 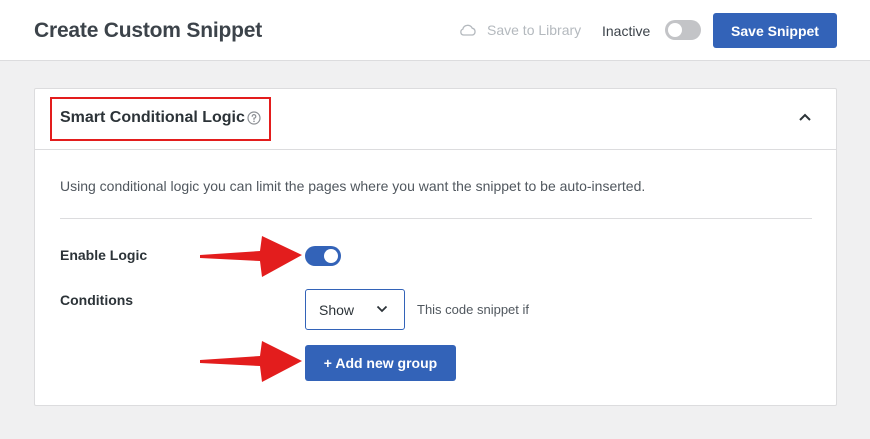 What do you see at coordinates (254, 118) in the screenshot?
I see `help-icon` at bounding box center [254, 118].